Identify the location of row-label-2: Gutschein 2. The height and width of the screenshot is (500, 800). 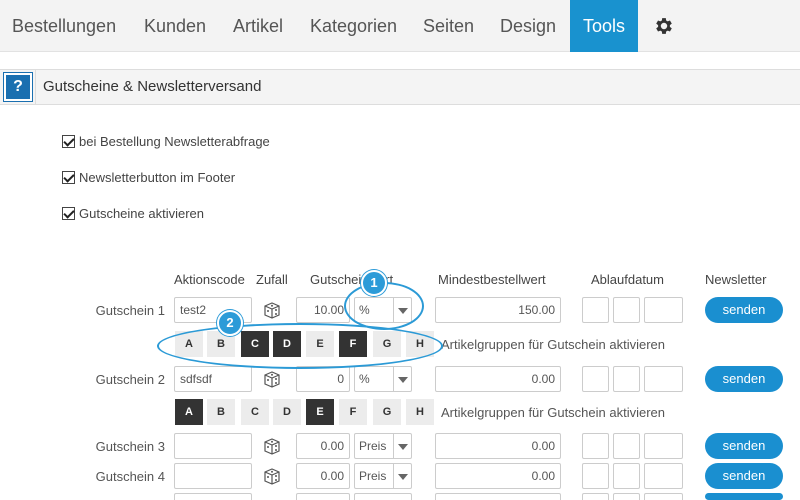
(130, 379).